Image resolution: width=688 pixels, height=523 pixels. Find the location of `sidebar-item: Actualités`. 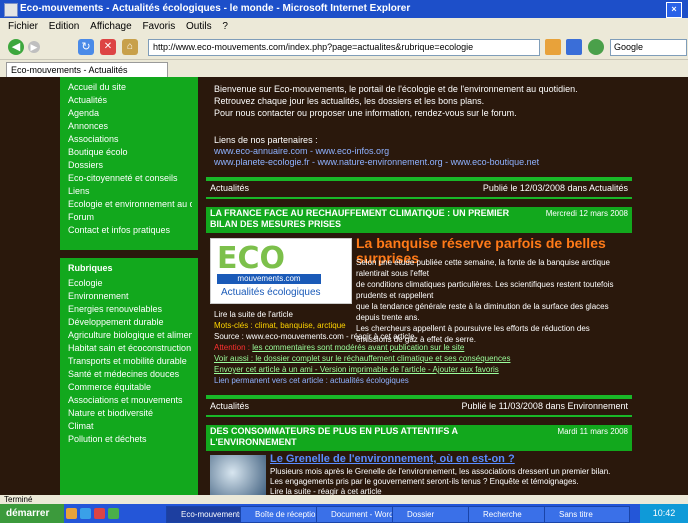

sidebar-item: Actualités is located at coordinates (130, 100).